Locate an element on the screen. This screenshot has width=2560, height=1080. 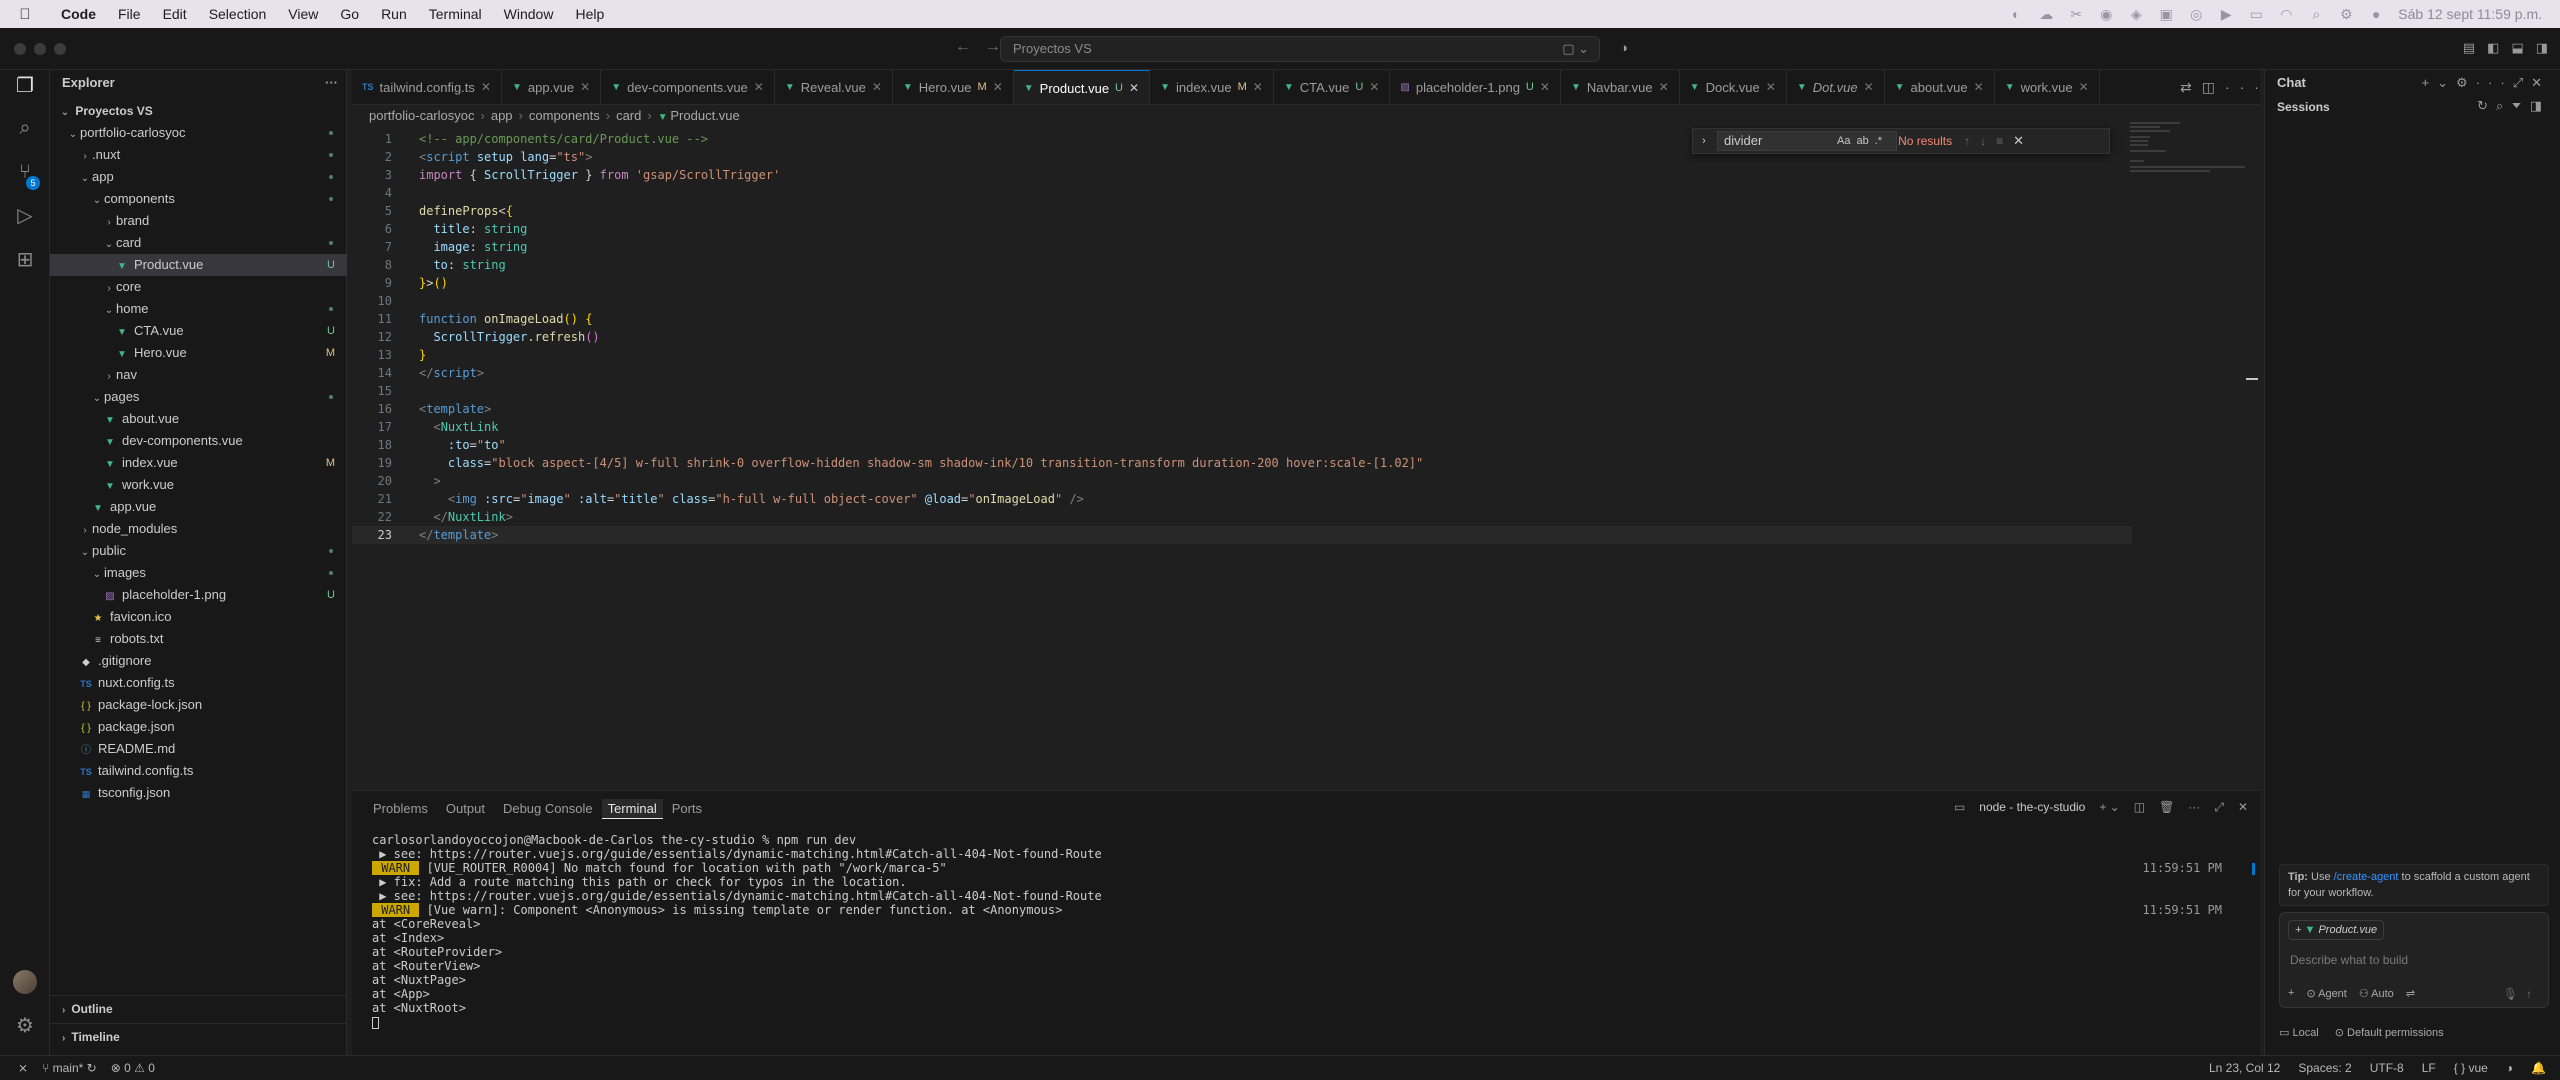
terminal-name: node - the-cy-studio is located at coordinates (2032, 807).